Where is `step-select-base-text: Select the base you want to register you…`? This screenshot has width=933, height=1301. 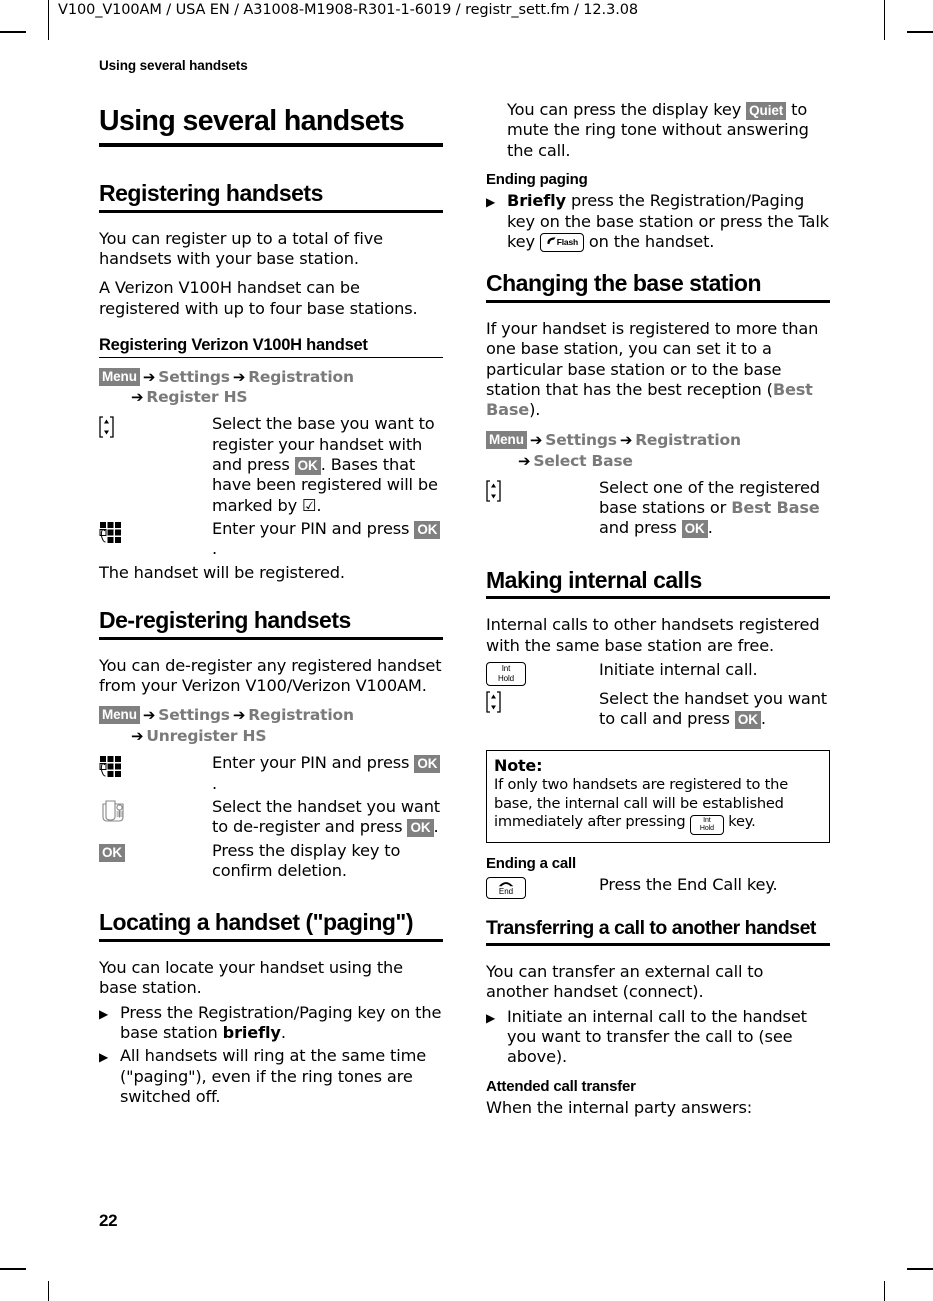
step-select-base-text: Select the base you want to register you… is located at coordinates (327, 465).